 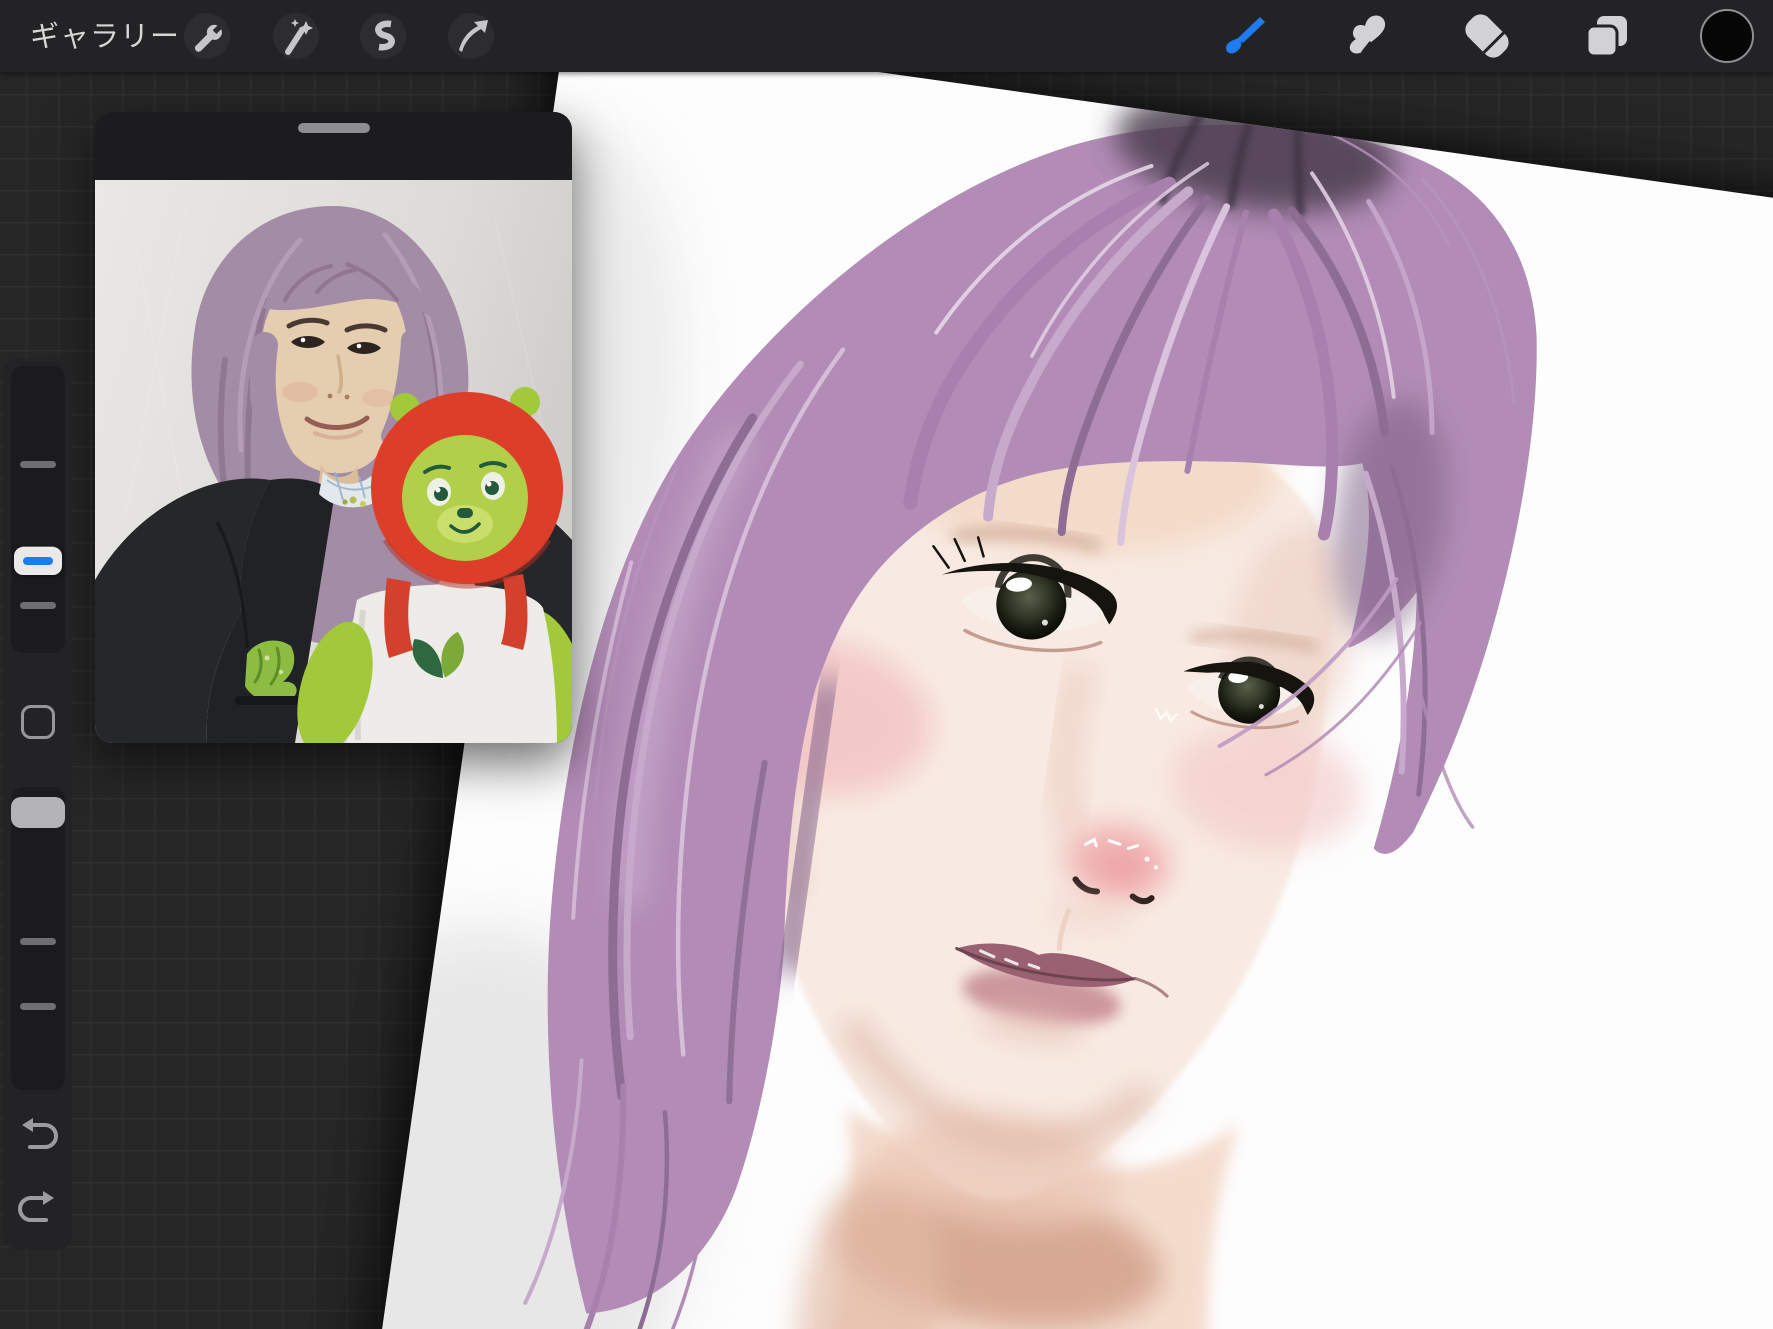 I want to click on selection-s-icon, so click(x=385, y=35).